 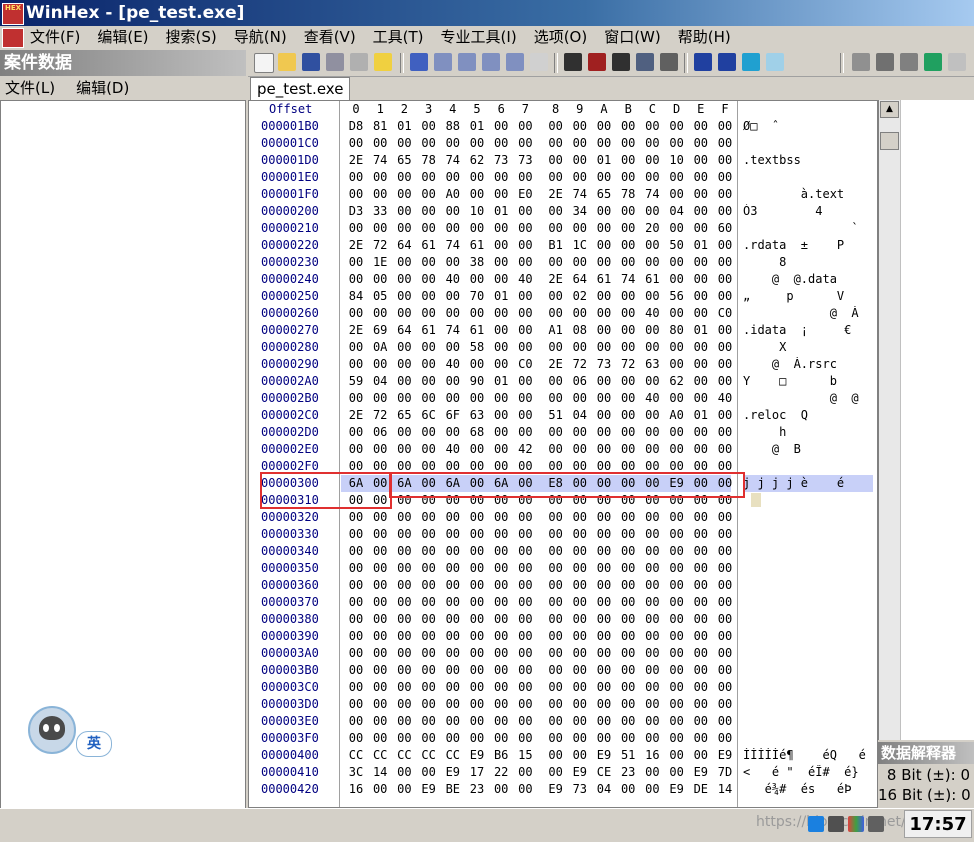 I want to click on row-offset: 000003B0, so click(x=290, y=670).